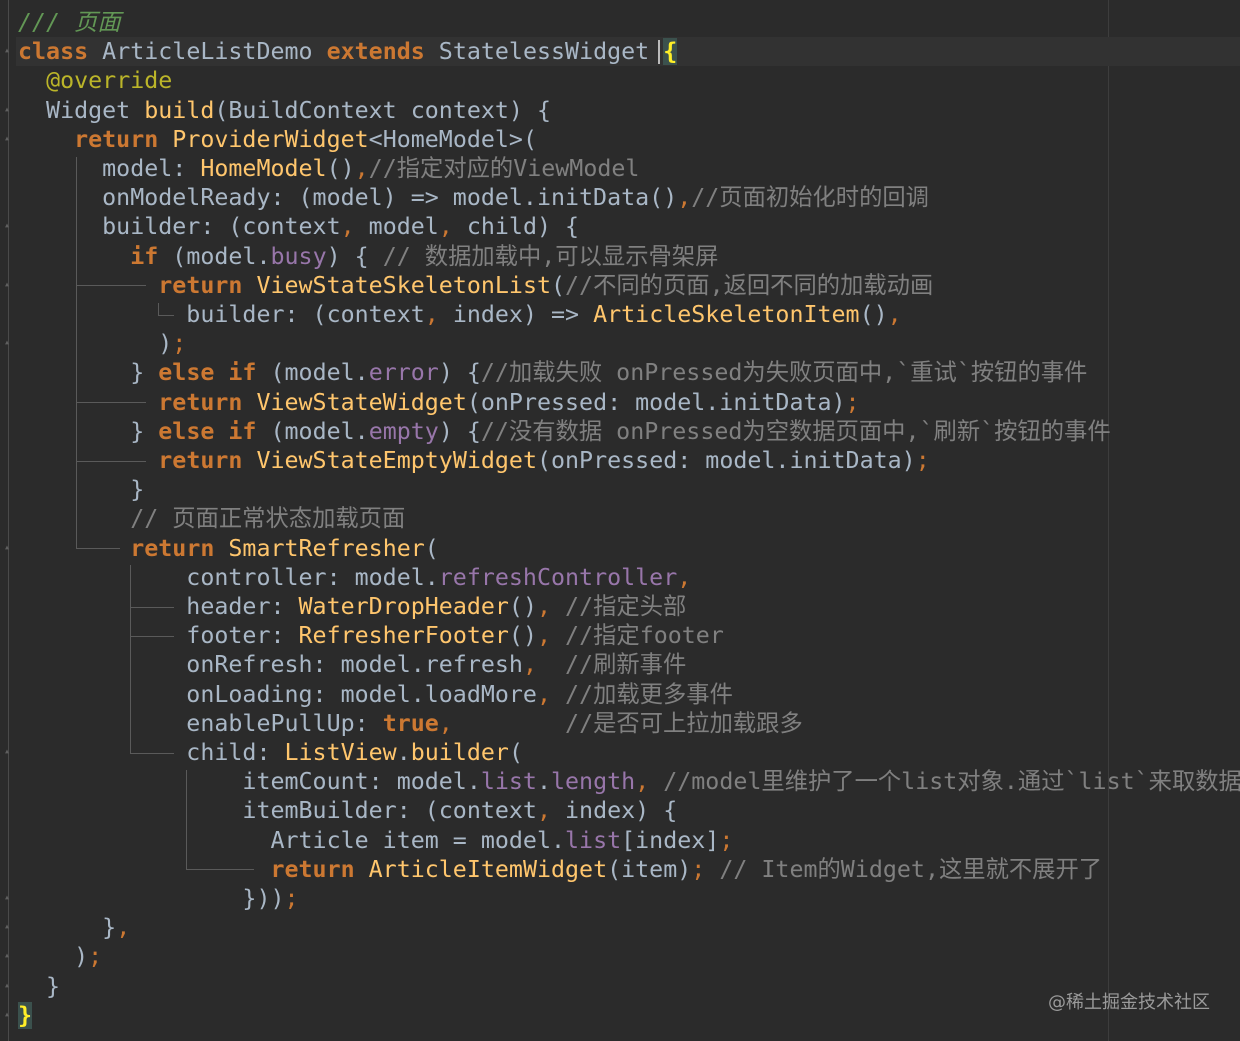  Describe the element at coordinates (158, 606) in the screenshot. I see `code-token: header:` at that location.